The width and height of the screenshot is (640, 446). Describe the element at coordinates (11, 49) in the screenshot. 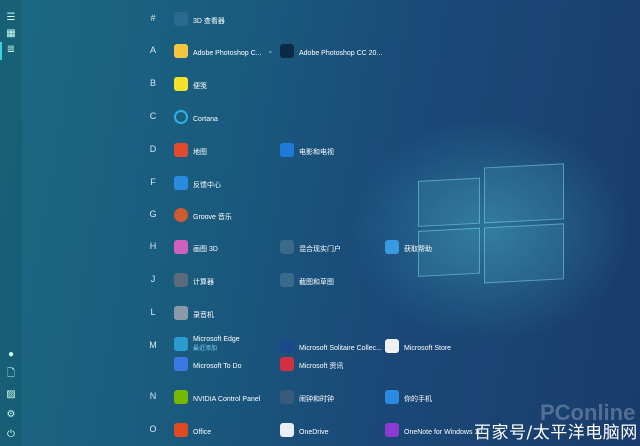

I see `all-apps-list-icon: ≣` at that location.